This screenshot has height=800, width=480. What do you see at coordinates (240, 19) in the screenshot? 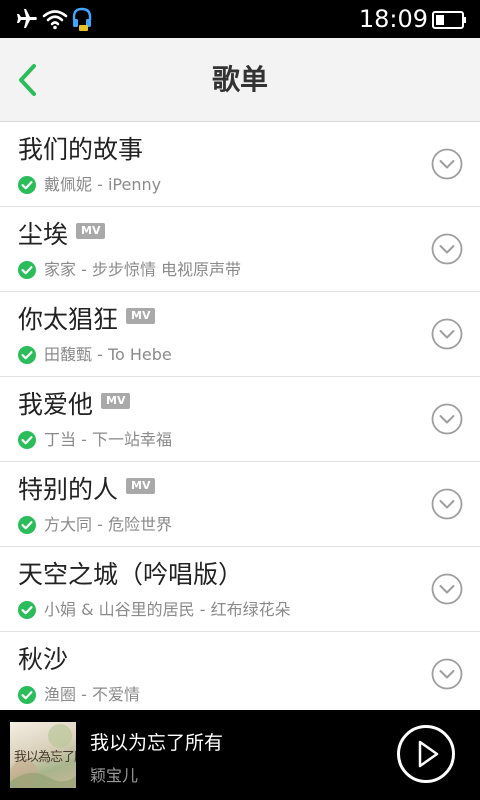
I see `status-bar: 18:09` at bounding box center [240, 19].